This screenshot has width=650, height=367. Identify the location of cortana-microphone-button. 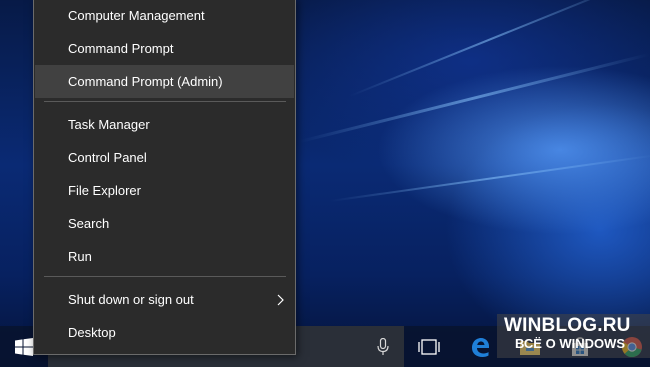
(383, 346).